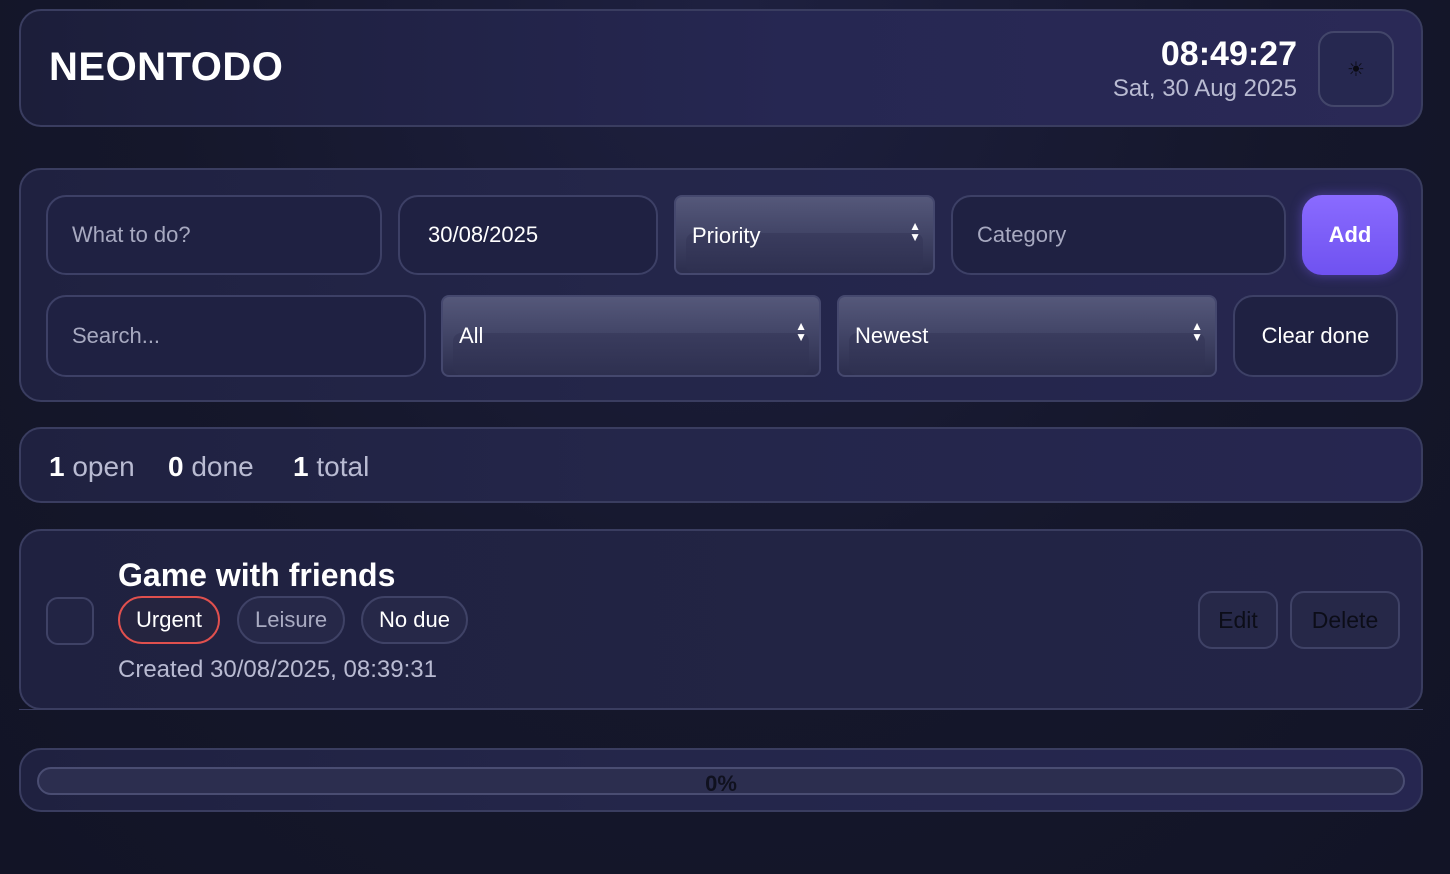  Describe the element at coordinates (92, 466) in the screenshot. I see `stat-open: 1 open` at that location.